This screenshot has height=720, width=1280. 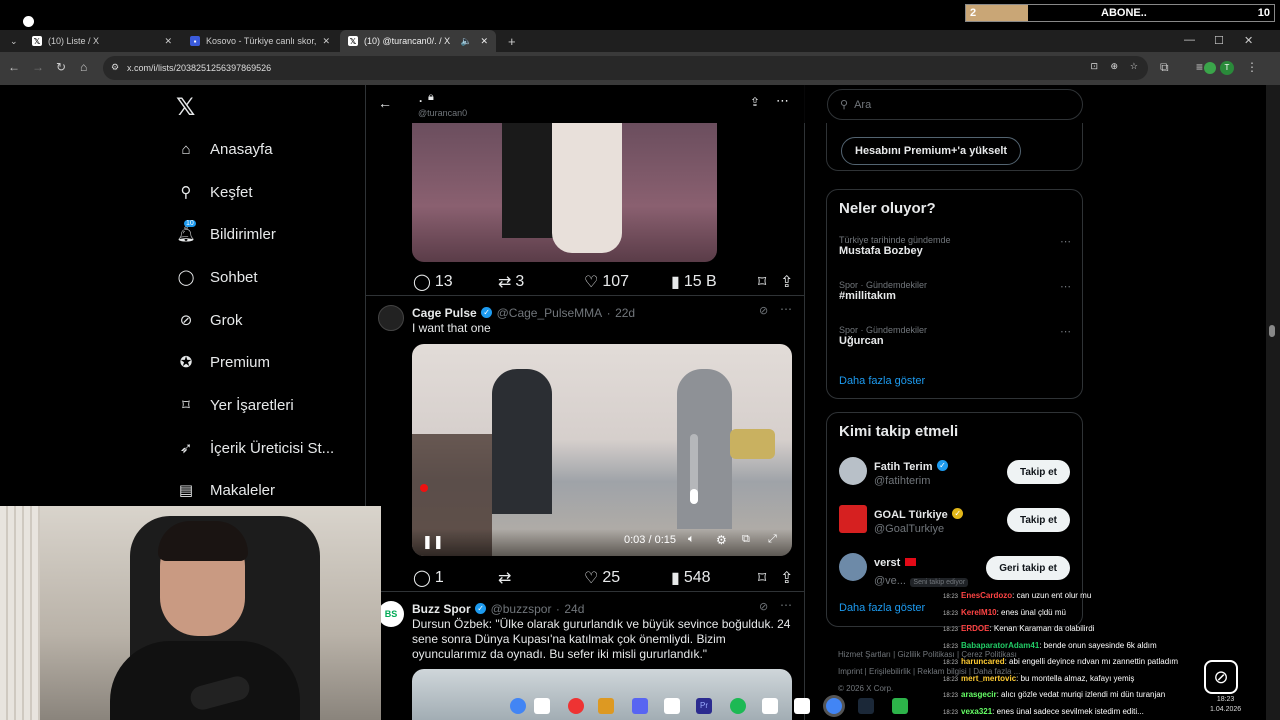 I want to click on like-button: ♡ 107, so click(x=606, y=282).